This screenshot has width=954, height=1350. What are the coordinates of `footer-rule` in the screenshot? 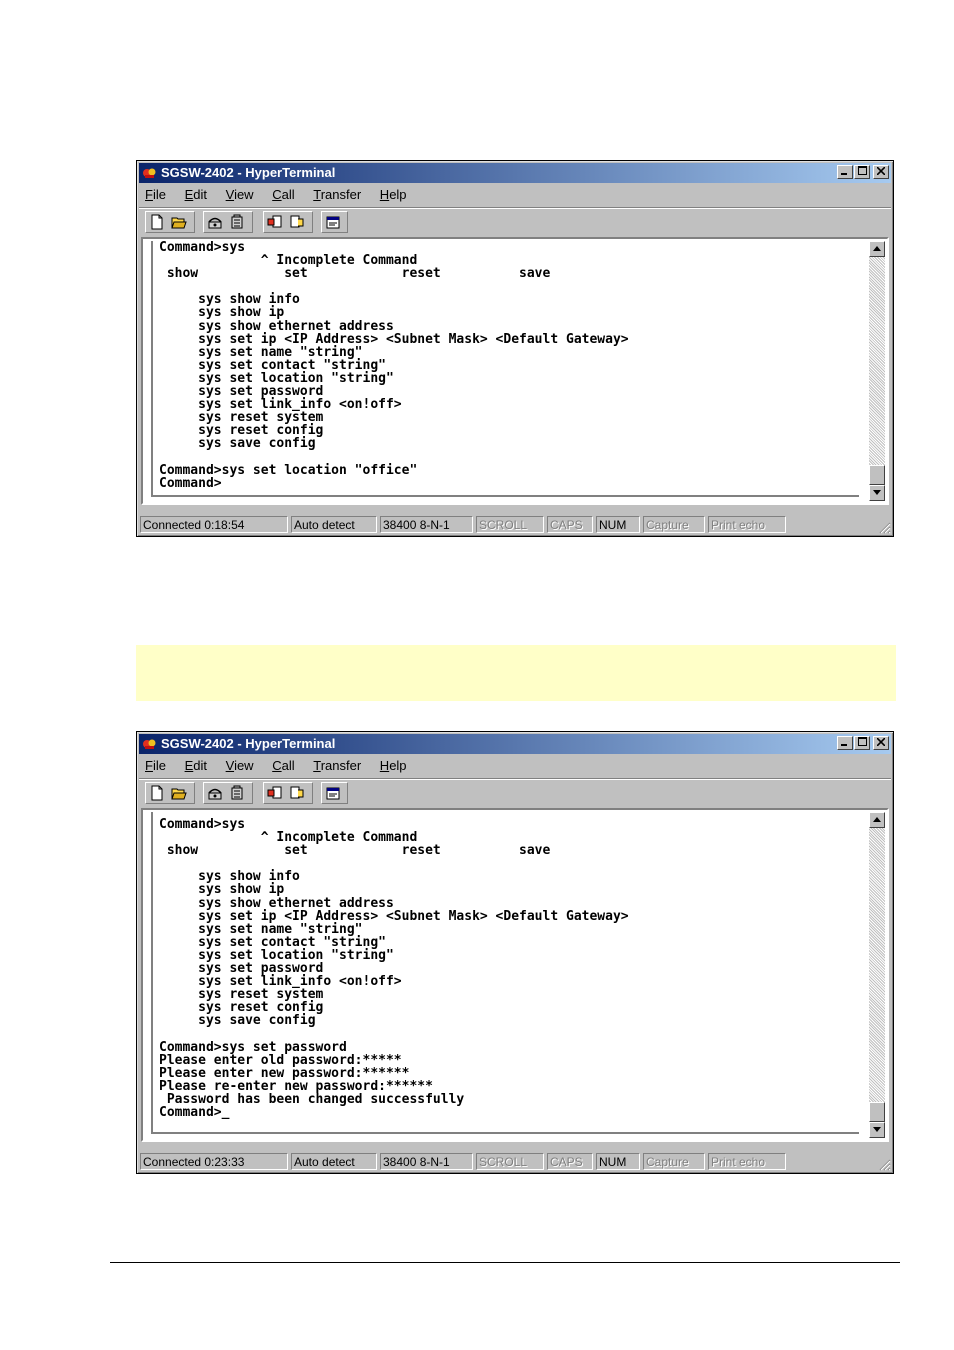 It's located at (505, 1262).